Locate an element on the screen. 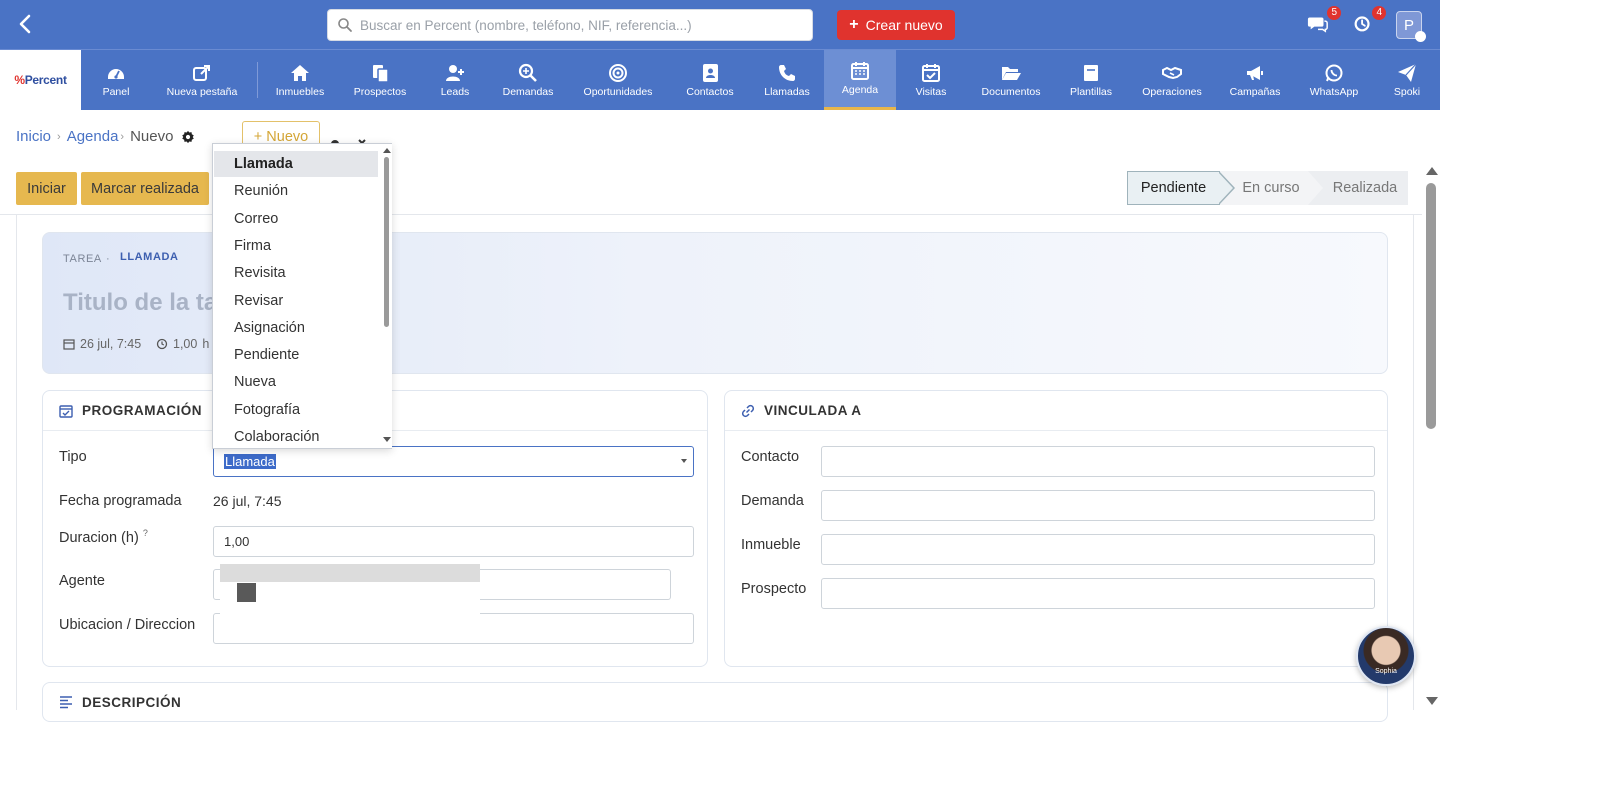 The image size is (1600, 789). dropdown-option: Reunión is located at coordinates (296, 191).